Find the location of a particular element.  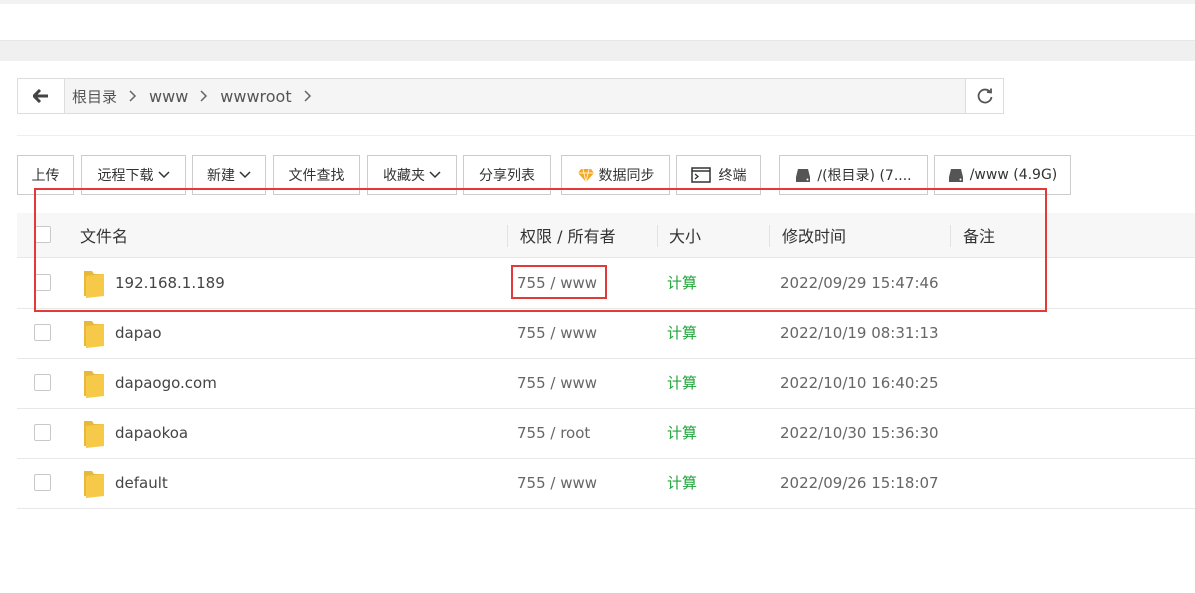

back-button is located at coordinates (41, 96).